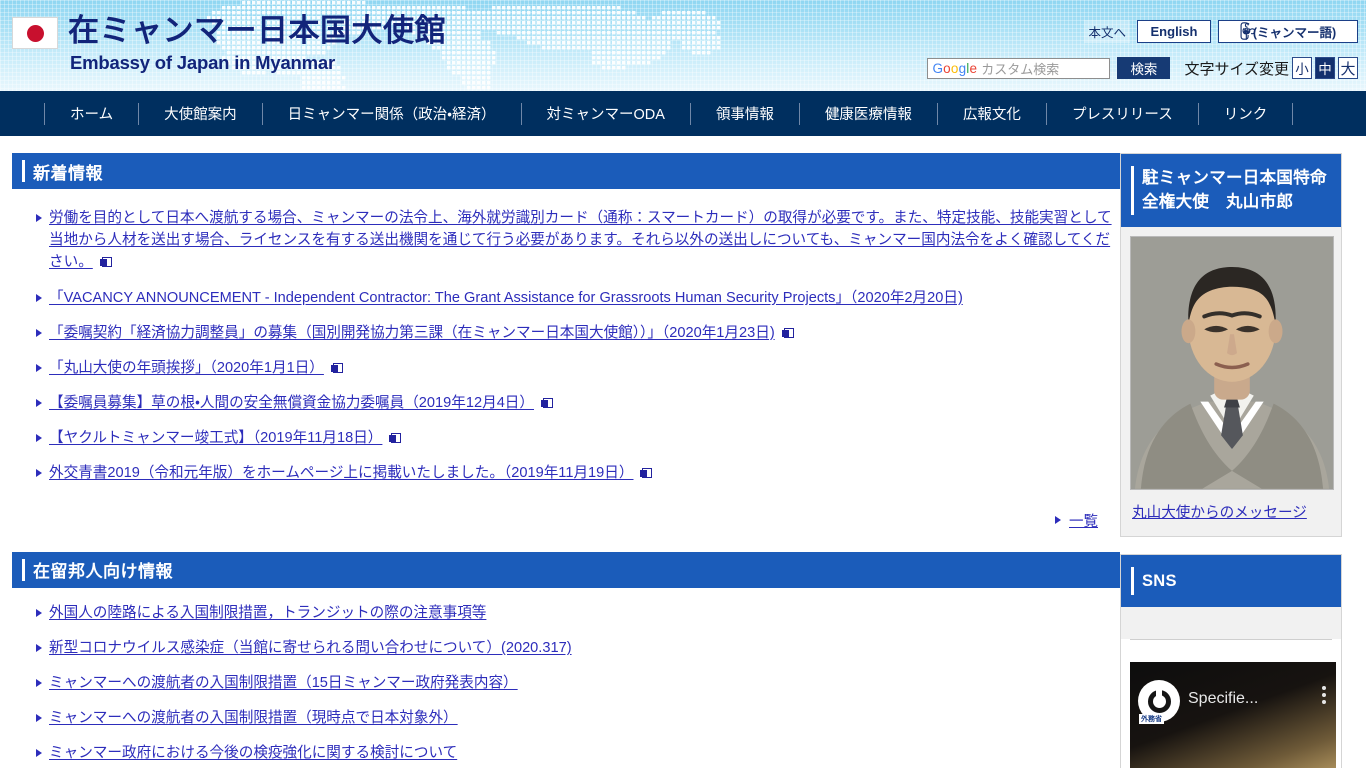  Describe the element at coordinates (744, 113) in the screenshot. I see `nav-item-5: 領事情報` at that location.